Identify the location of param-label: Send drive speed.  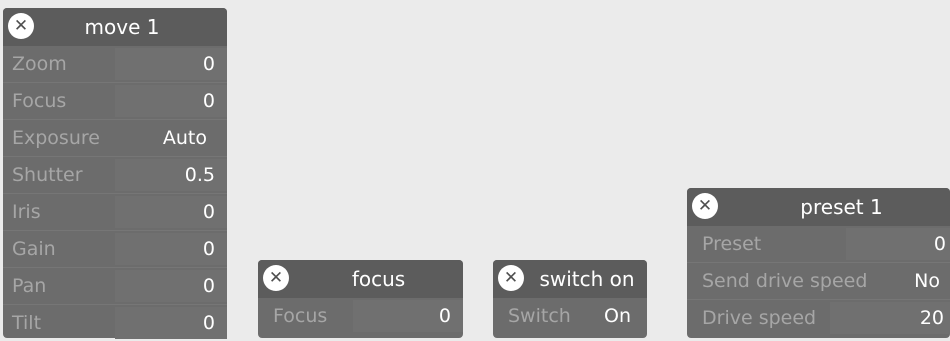
(785, 281).